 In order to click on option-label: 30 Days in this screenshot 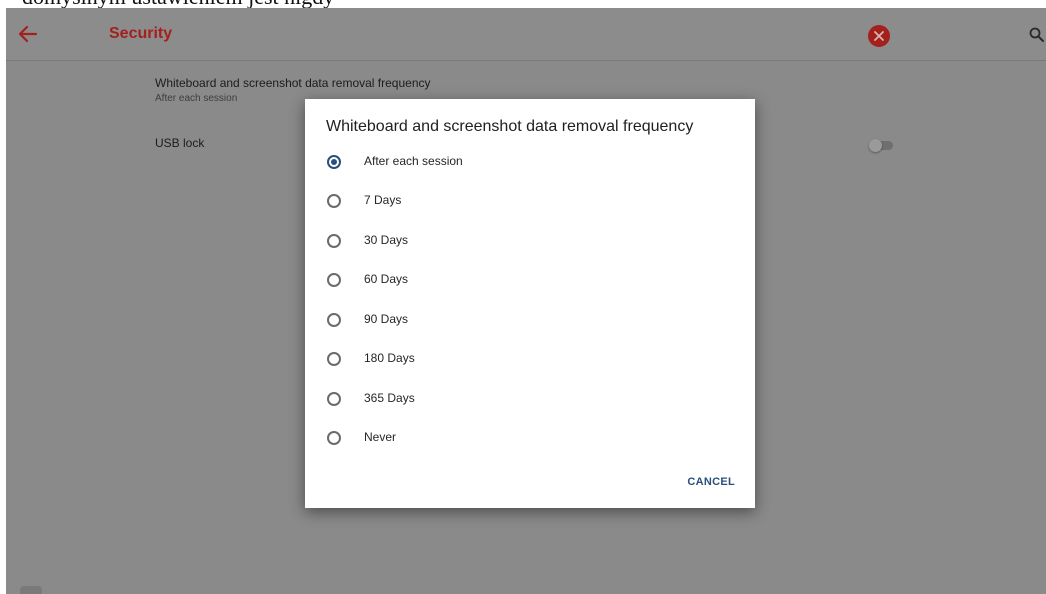, I will do `click(386, 240)`.